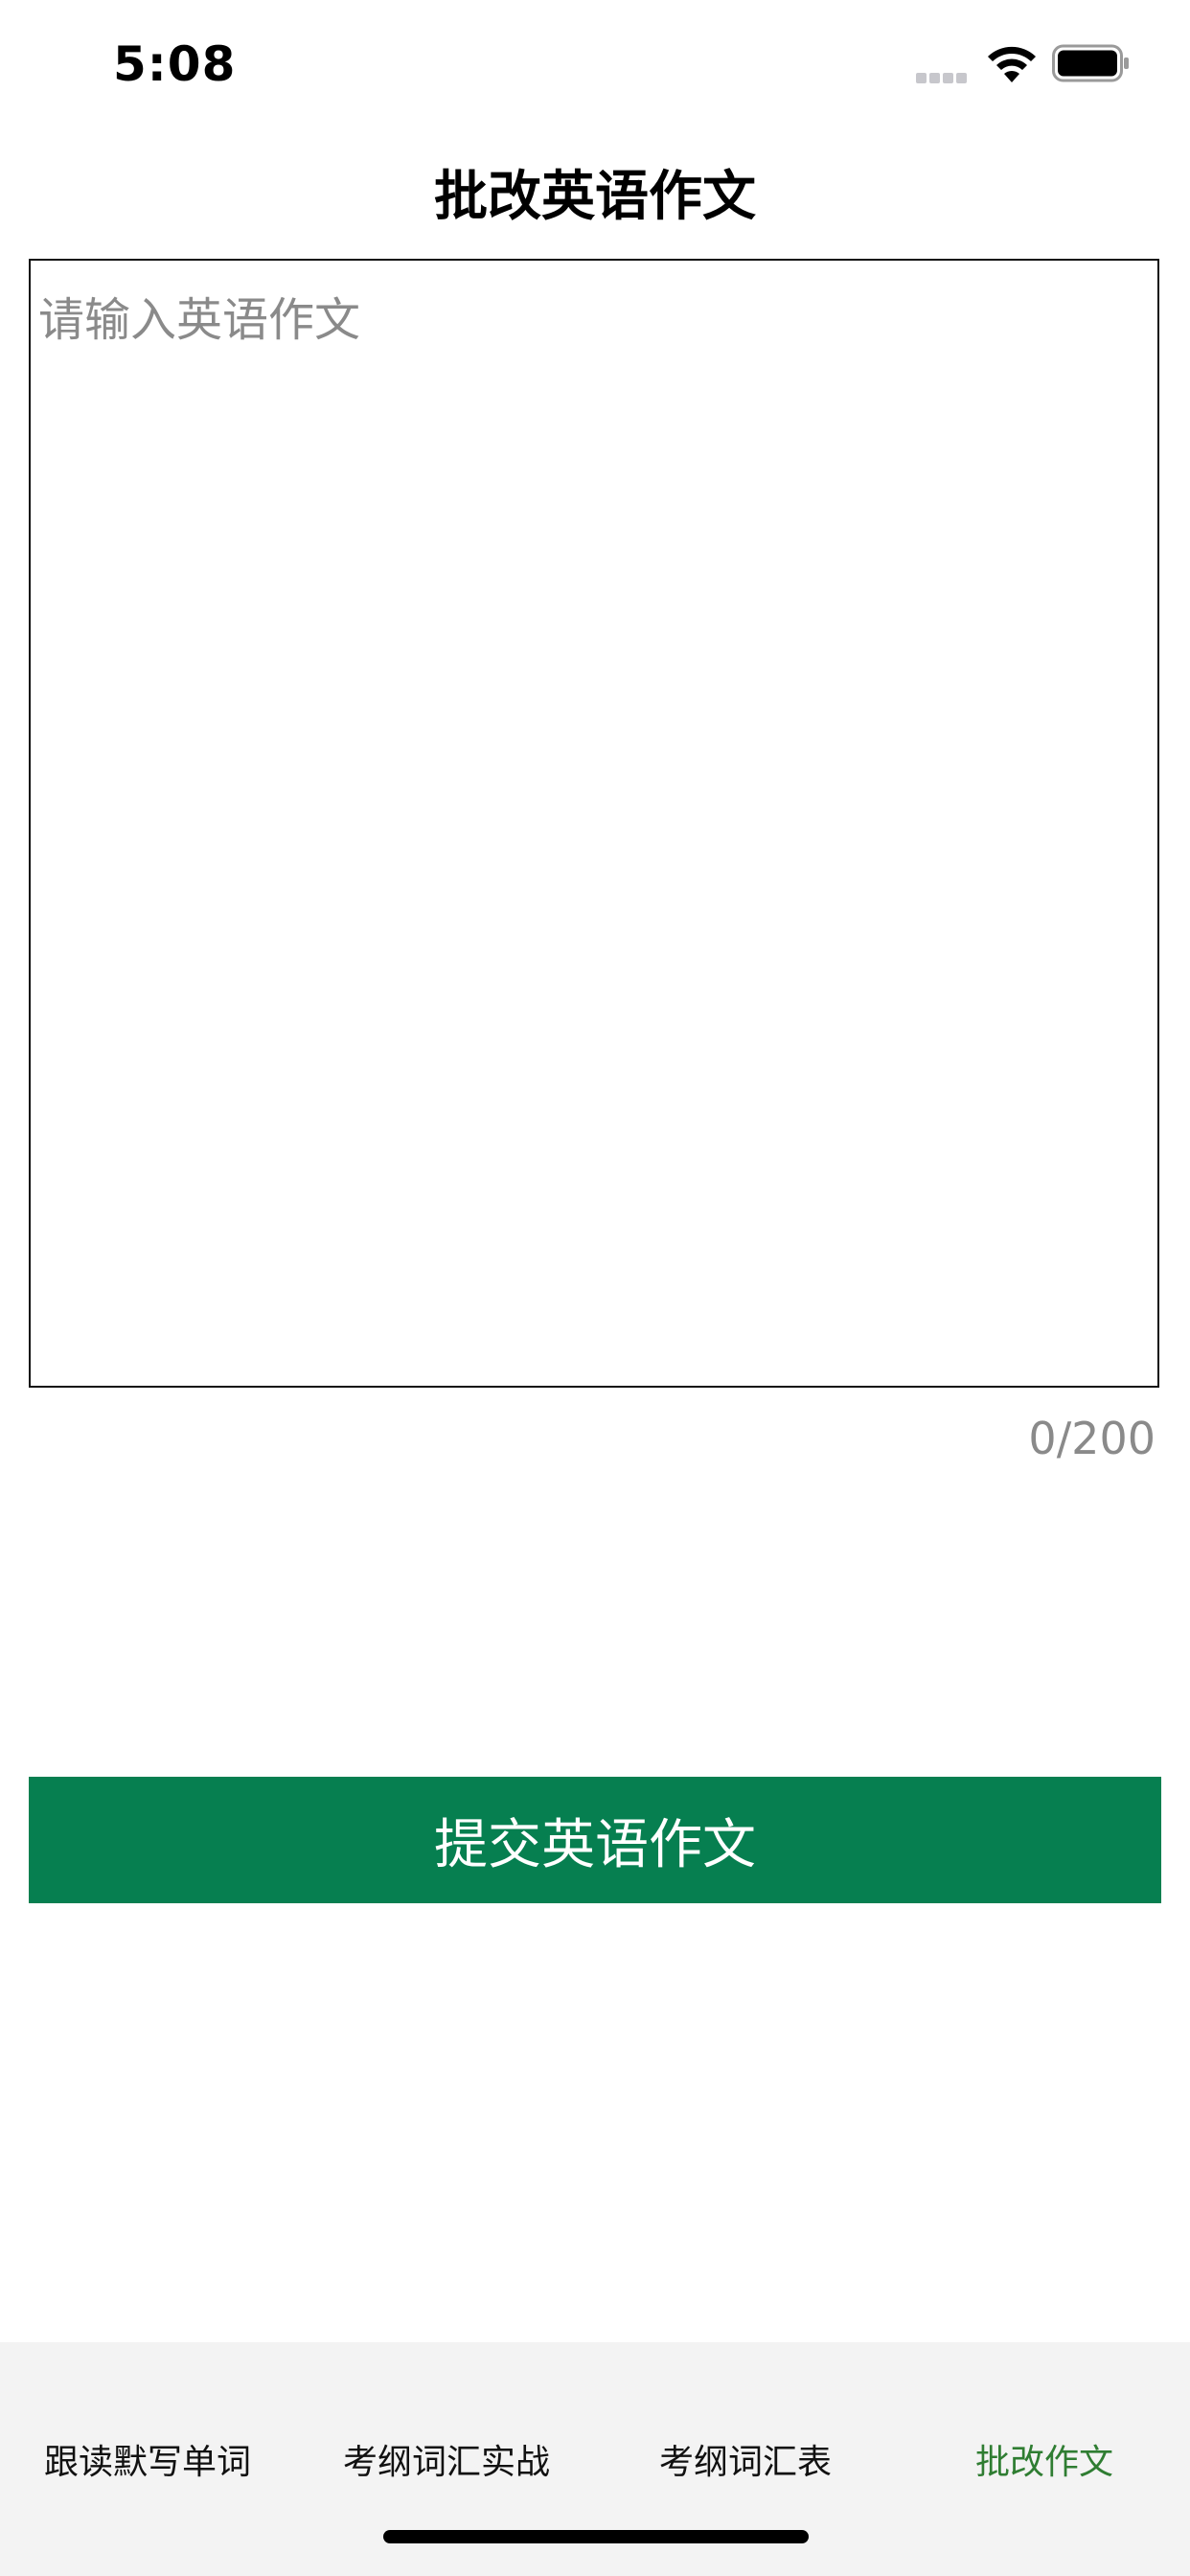 The image size is (1190, 2576). I want to click on submit-essay-button: 提交英语作文, so click(595, 1840).